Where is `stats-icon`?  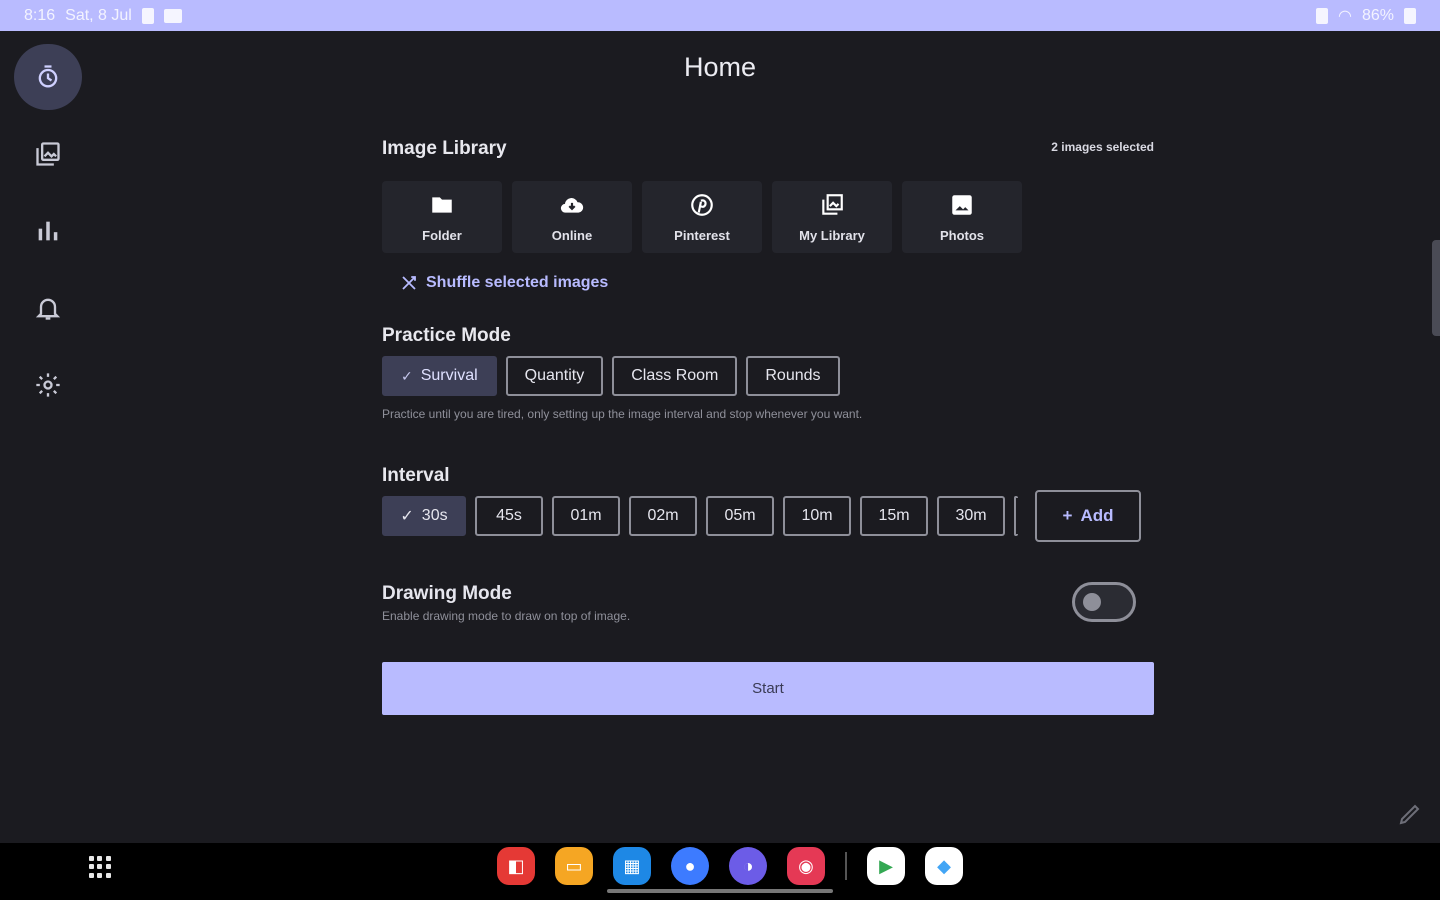 stats-icon is located at coordinates (48, 231).